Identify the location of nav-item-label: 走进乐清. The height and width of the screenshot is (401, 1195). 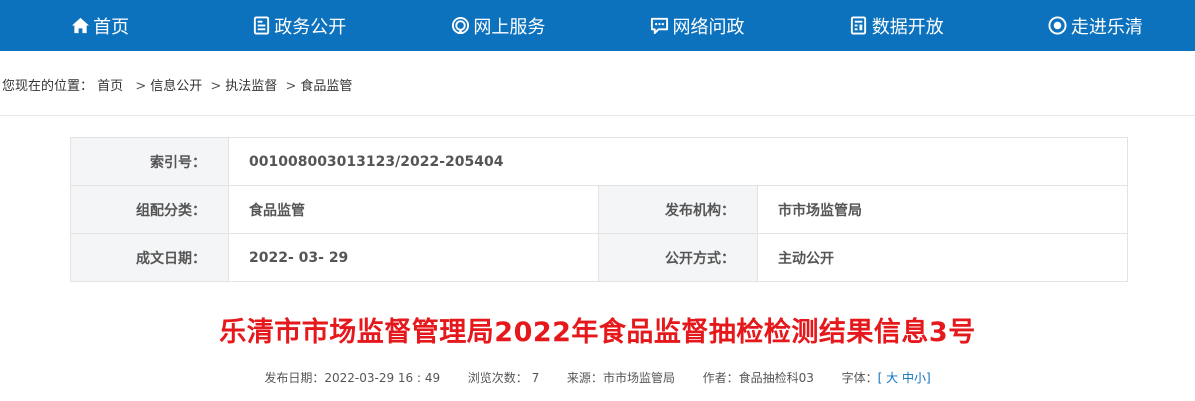
(1106, 27).